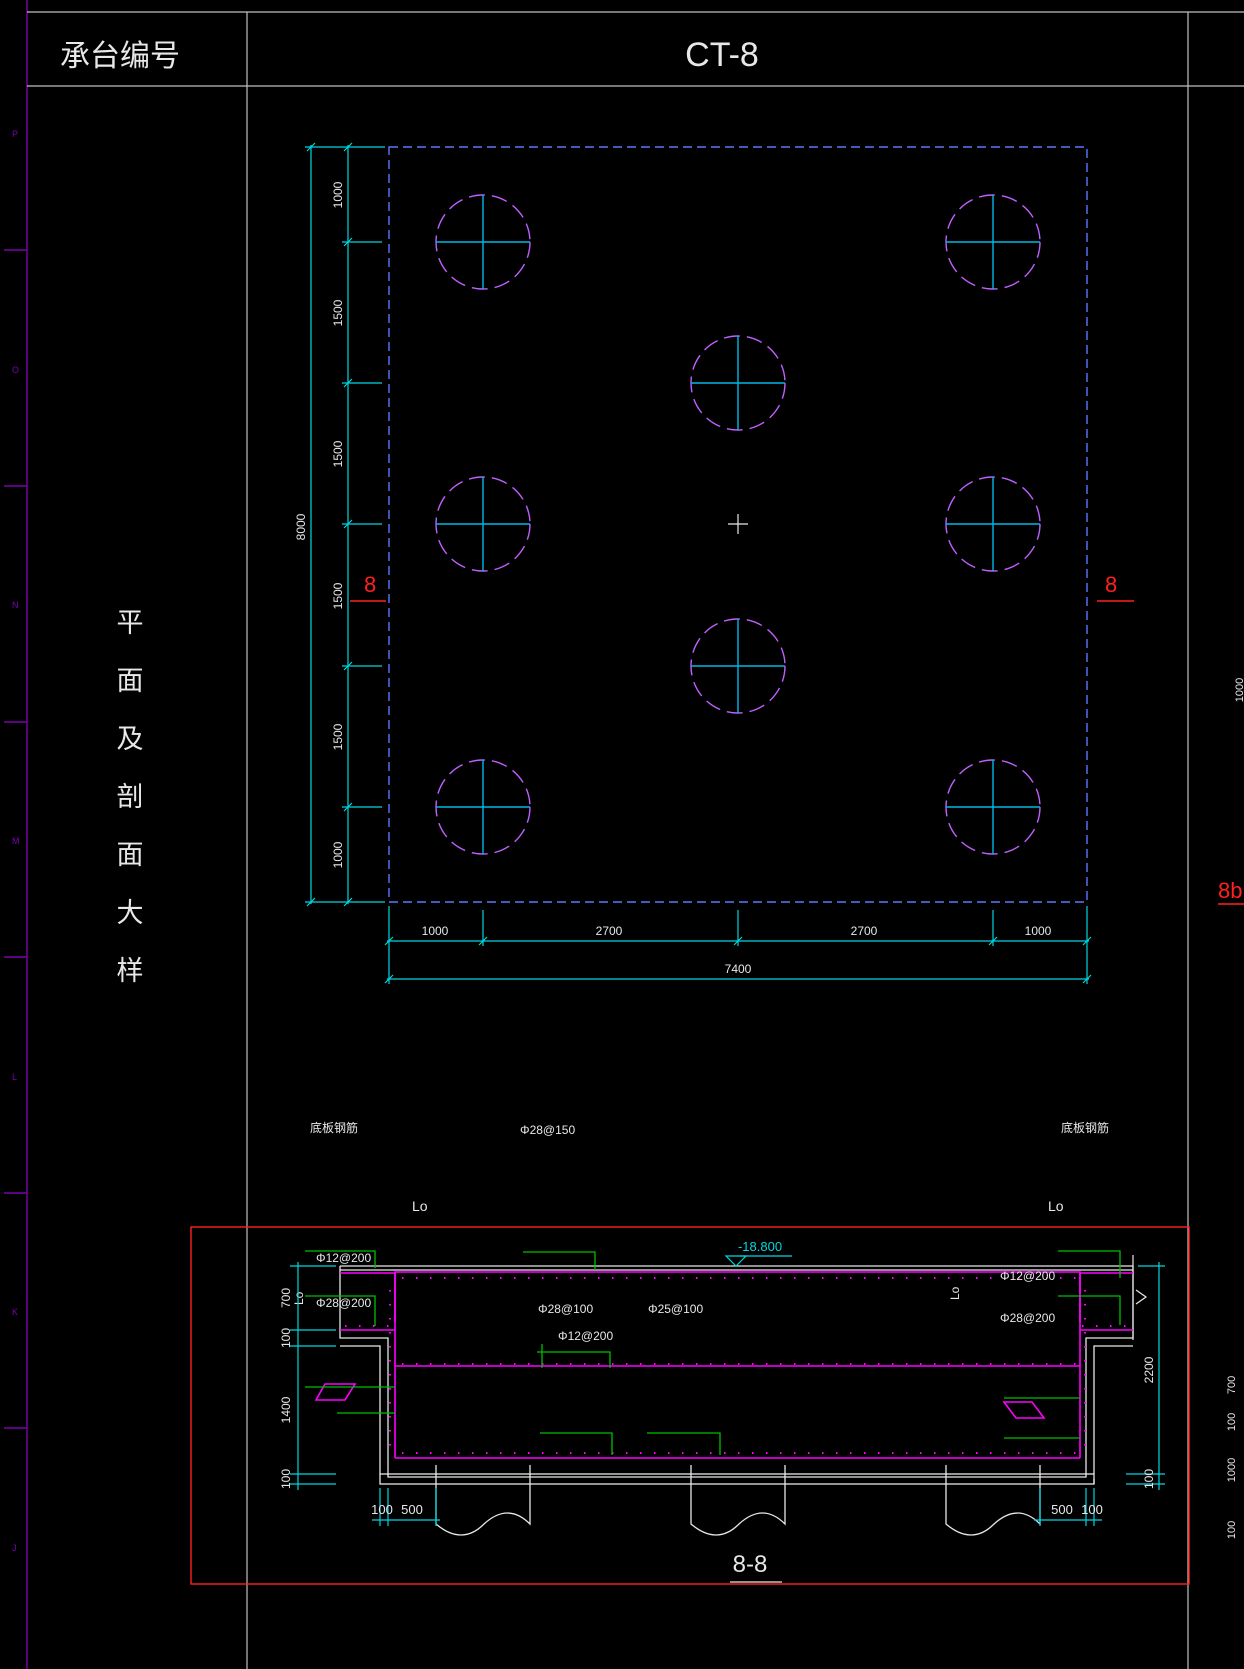 The width and height of the screenshot is (1244, 1669). What do you see at coordinates (738, 969) in the screenshot?
I see `dim-label-total: 7400` at bounding box center [738, 969].